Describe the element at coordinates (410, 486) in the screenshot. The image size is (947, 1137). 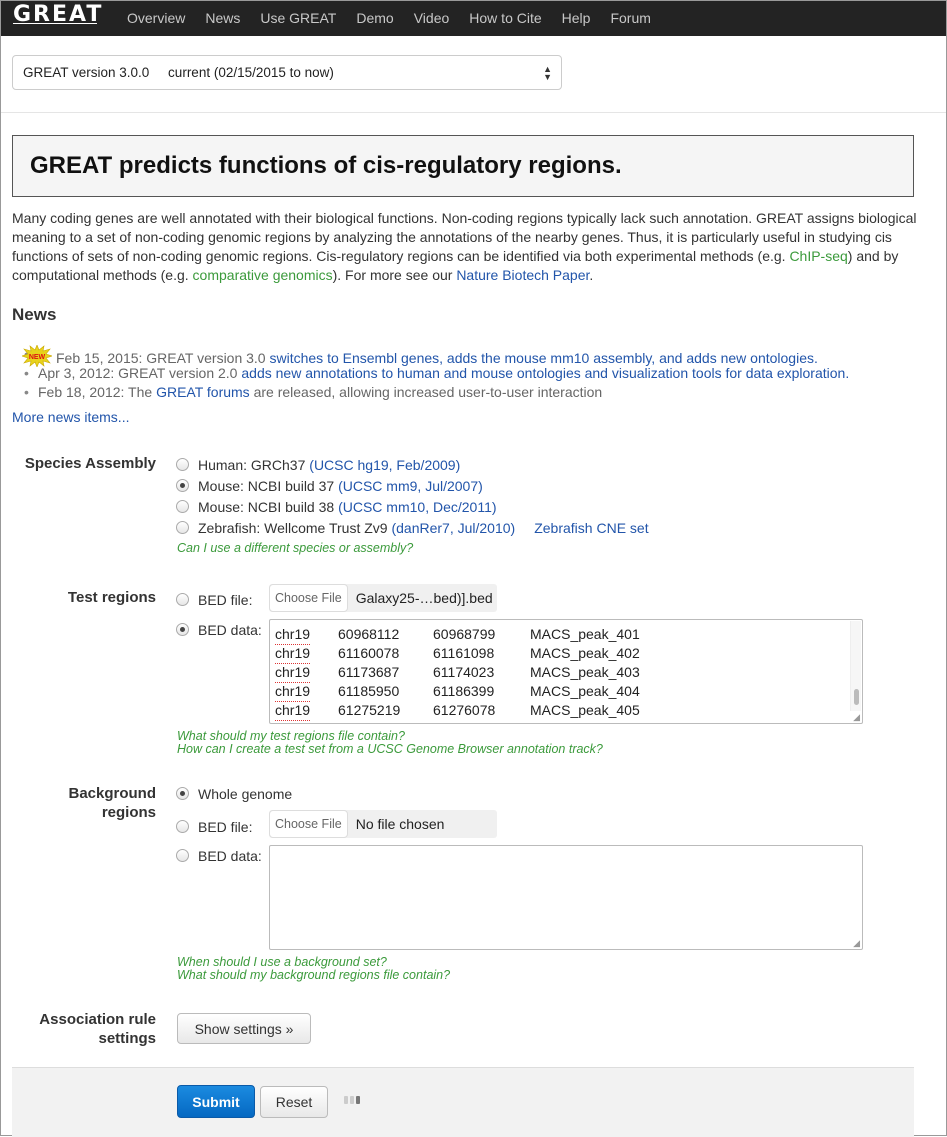
I see `species-link: (UCSC mm9, Jul/2007)` at that location.